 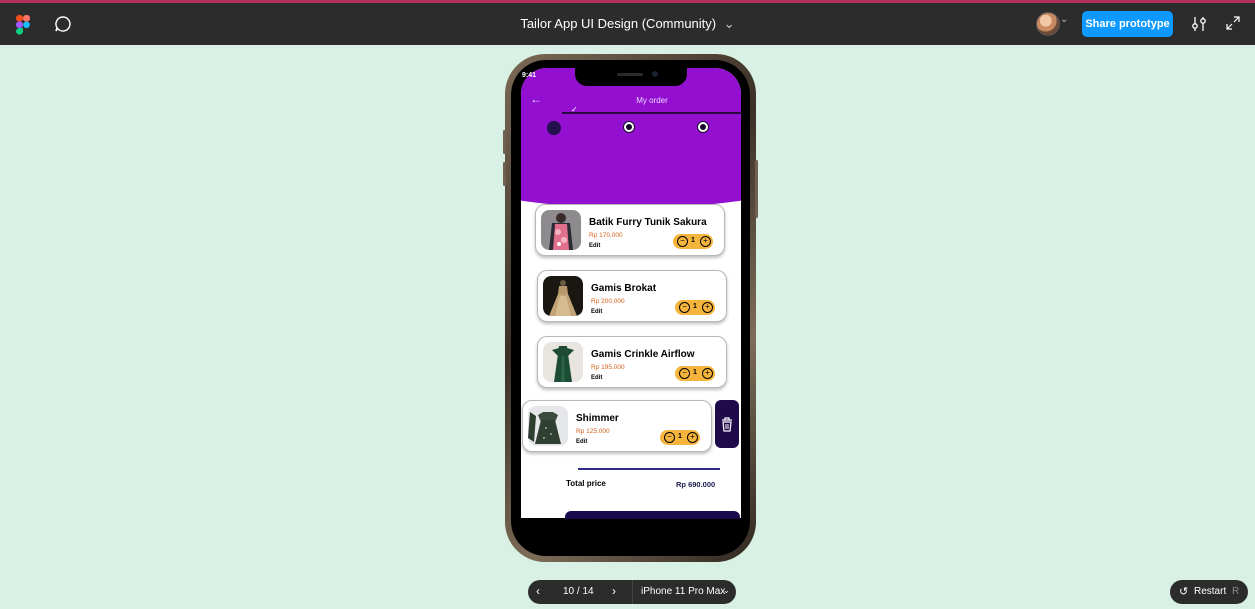 What do you see at coordinates (608, 301) in the screenshot?
I see `product-price: Rp 200.000` at bounding box center [608, 301].